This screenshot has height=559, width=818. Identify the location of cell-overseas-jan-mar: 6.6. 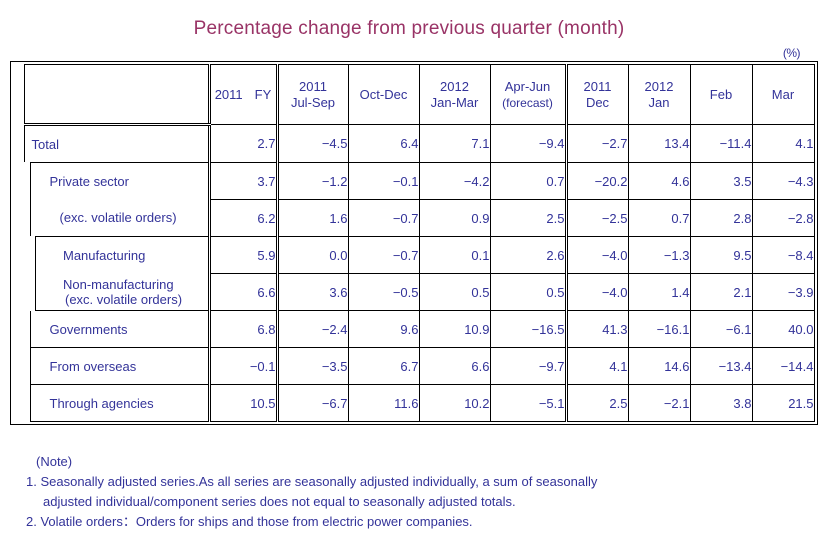
(454, 366).